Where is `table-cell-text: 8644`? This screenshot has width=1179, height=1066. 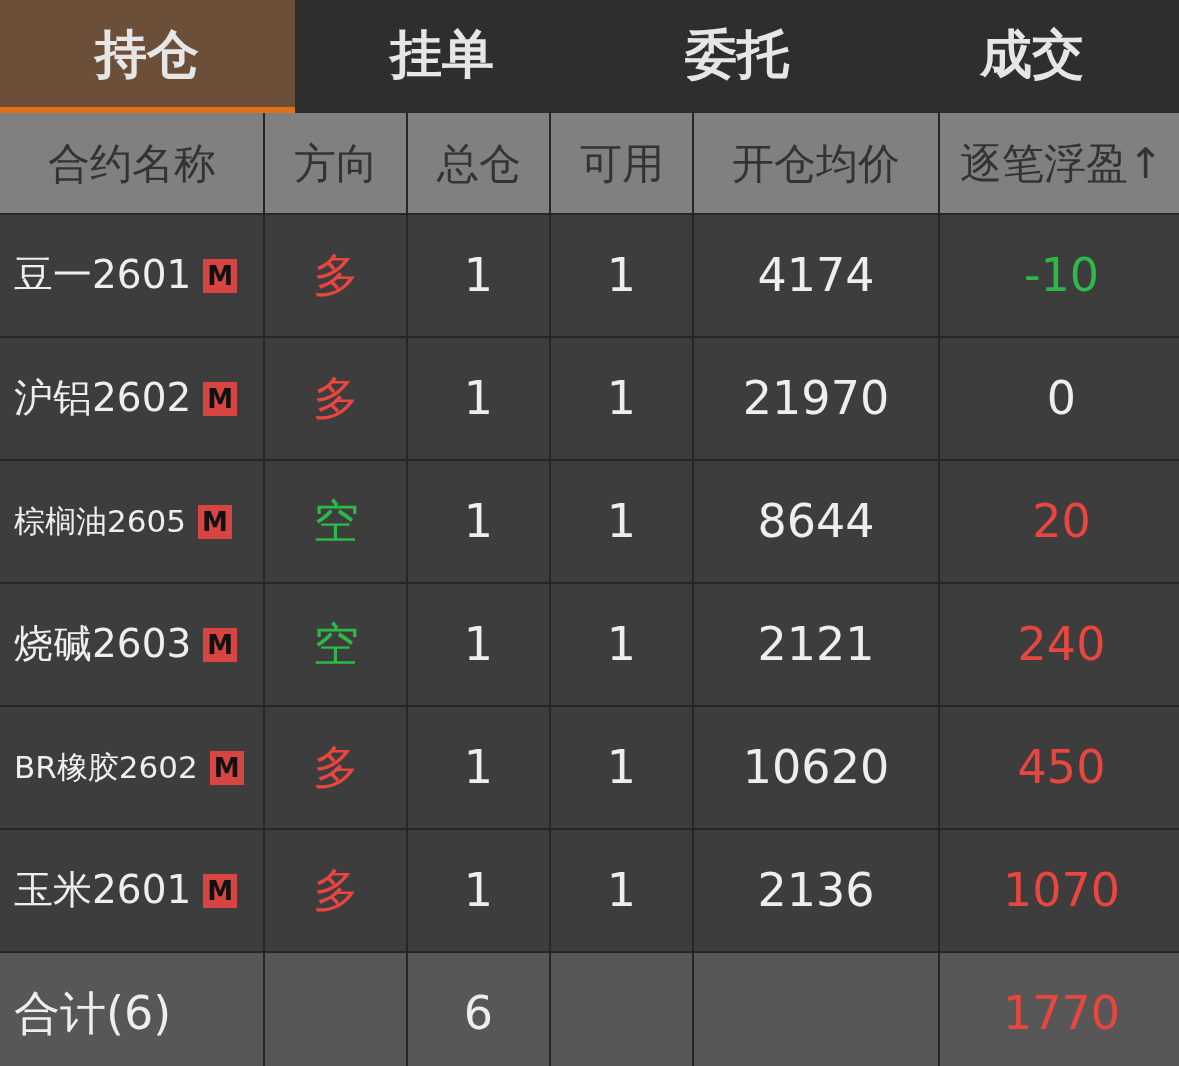
table-cell-text: 8644 is located at coordinates (816, 521).